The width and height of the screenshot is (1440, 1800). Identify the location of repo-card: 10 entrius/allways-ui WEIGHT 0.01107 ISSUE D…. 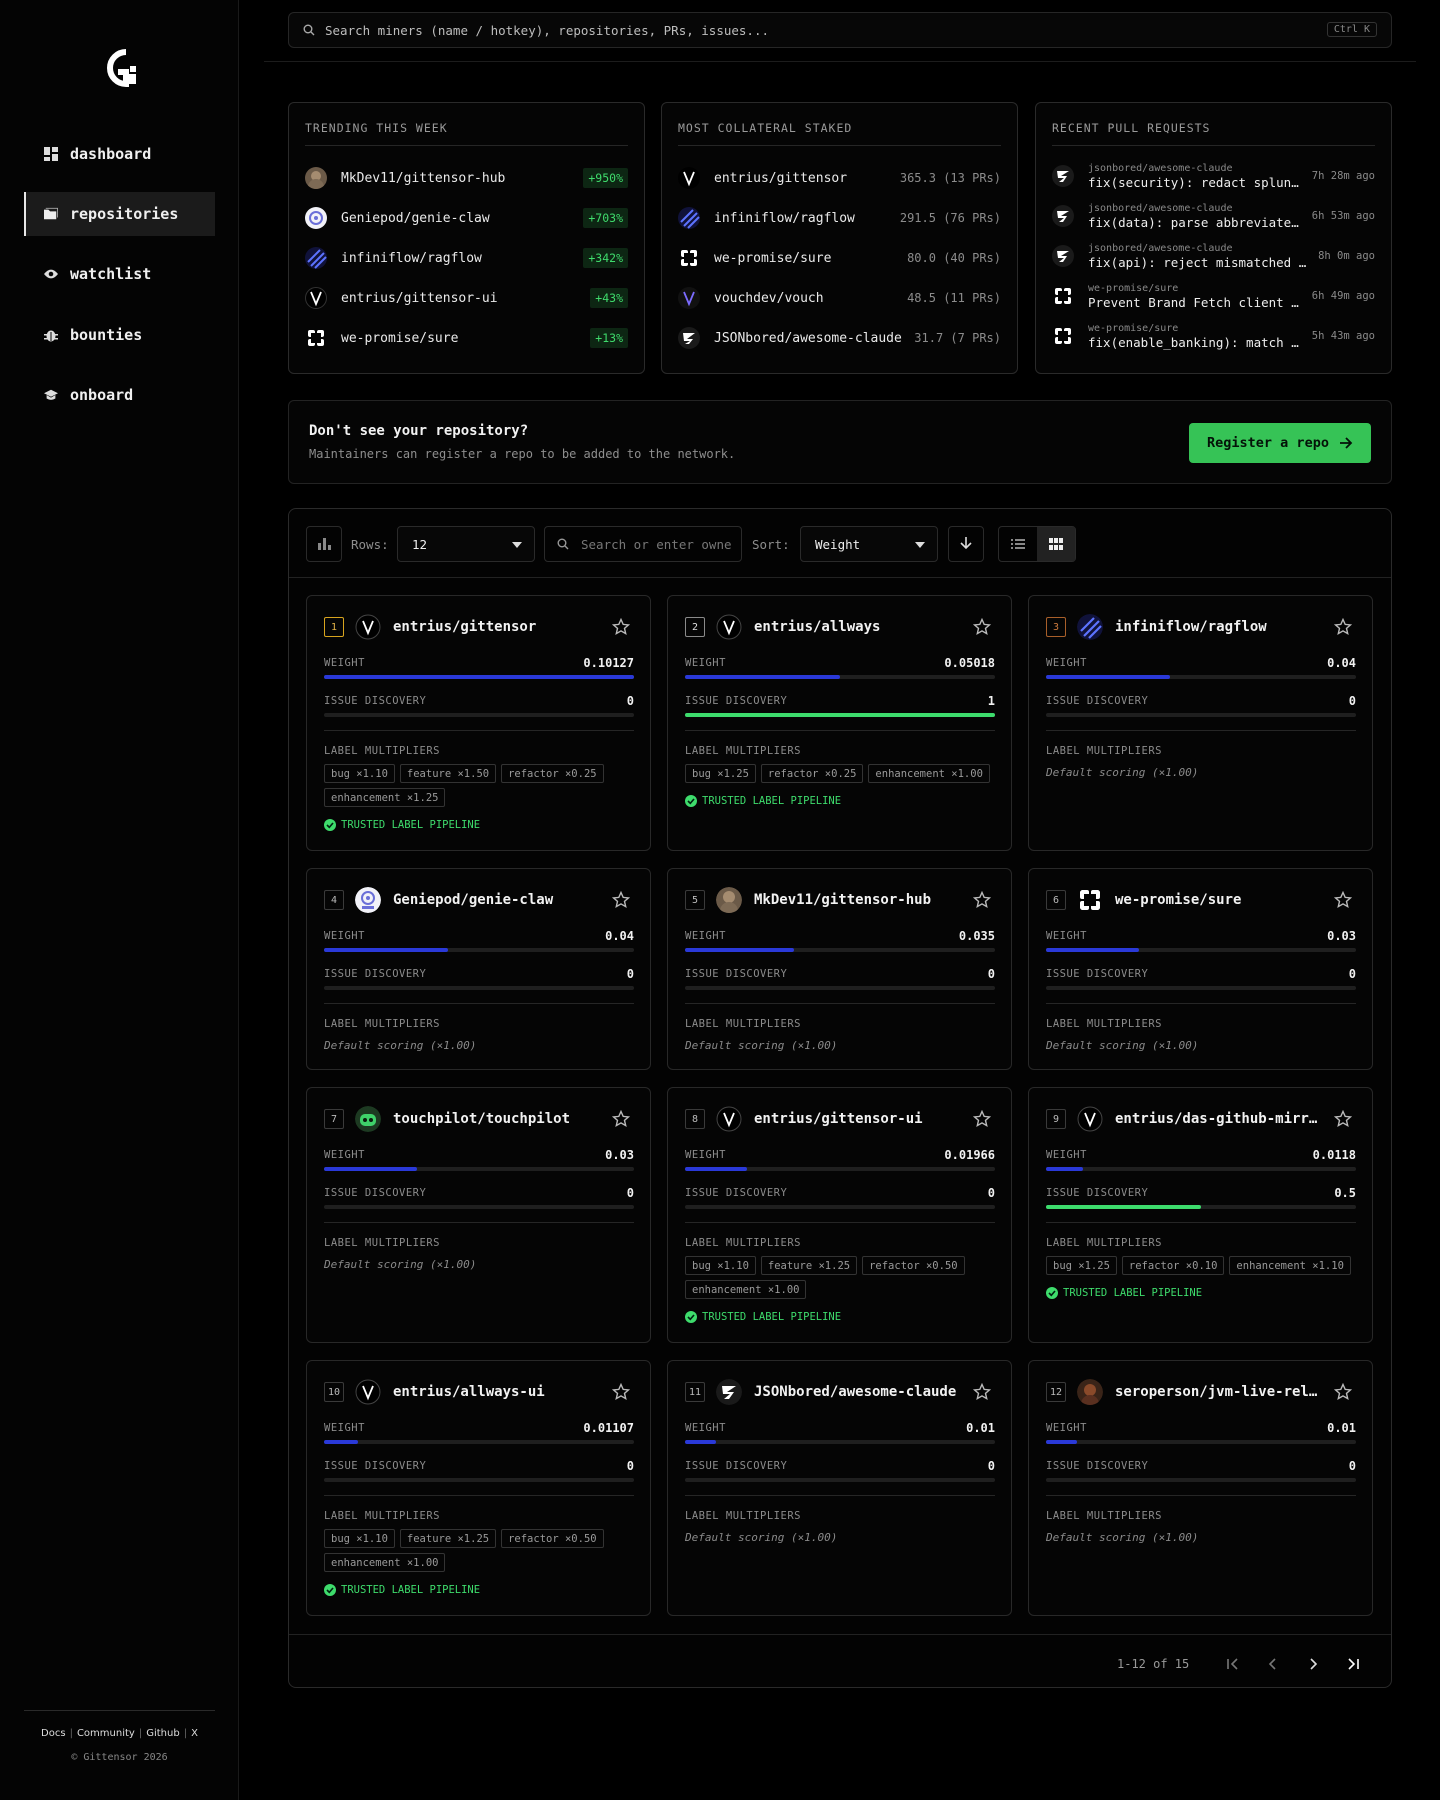
(478, 1488).